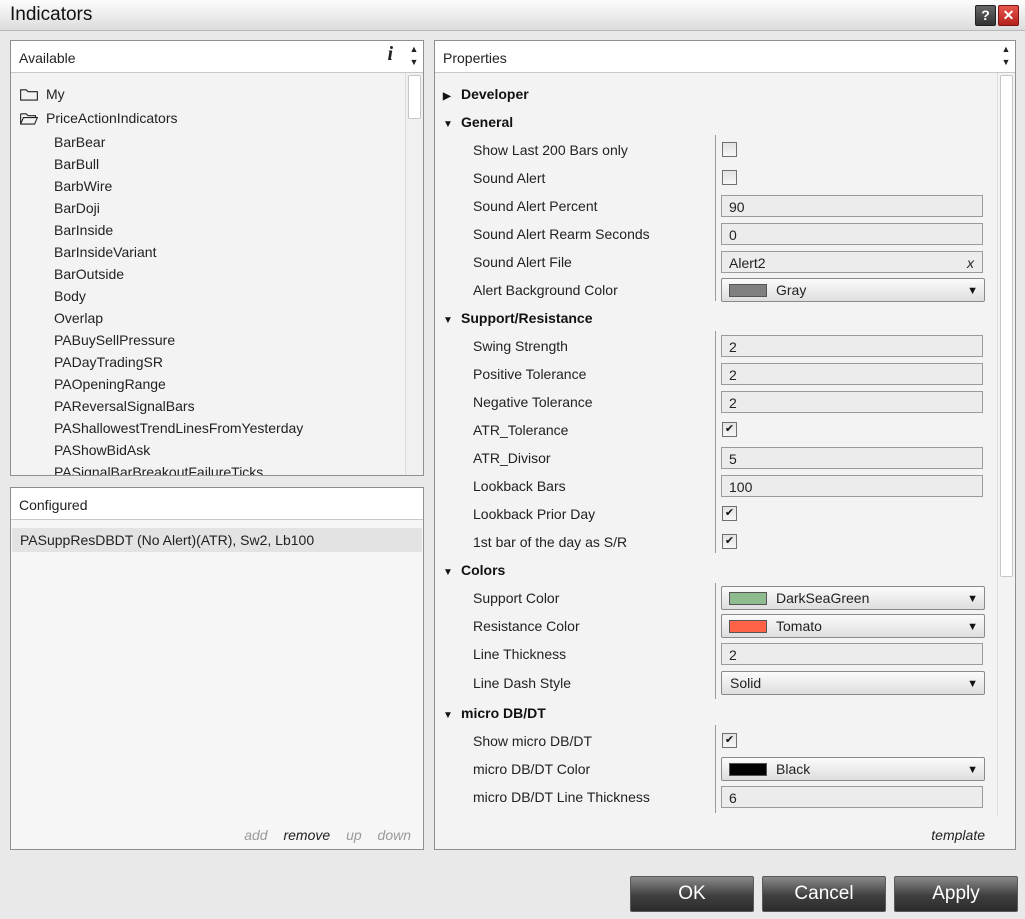  What do you see at coordinates (852, 458) in the screenshot?
I see `atr-divisor-field: 5` at bounding box center [852, 458].